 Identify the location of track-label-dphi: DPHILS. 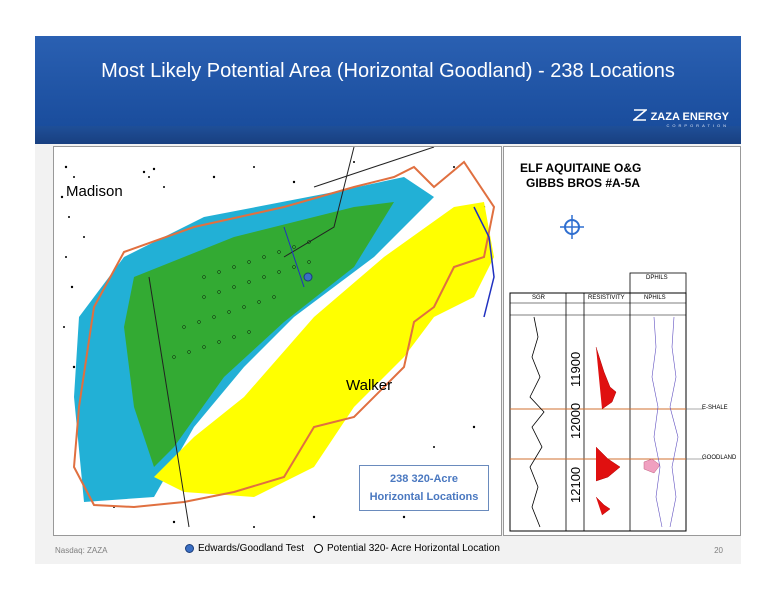
(657, 278).